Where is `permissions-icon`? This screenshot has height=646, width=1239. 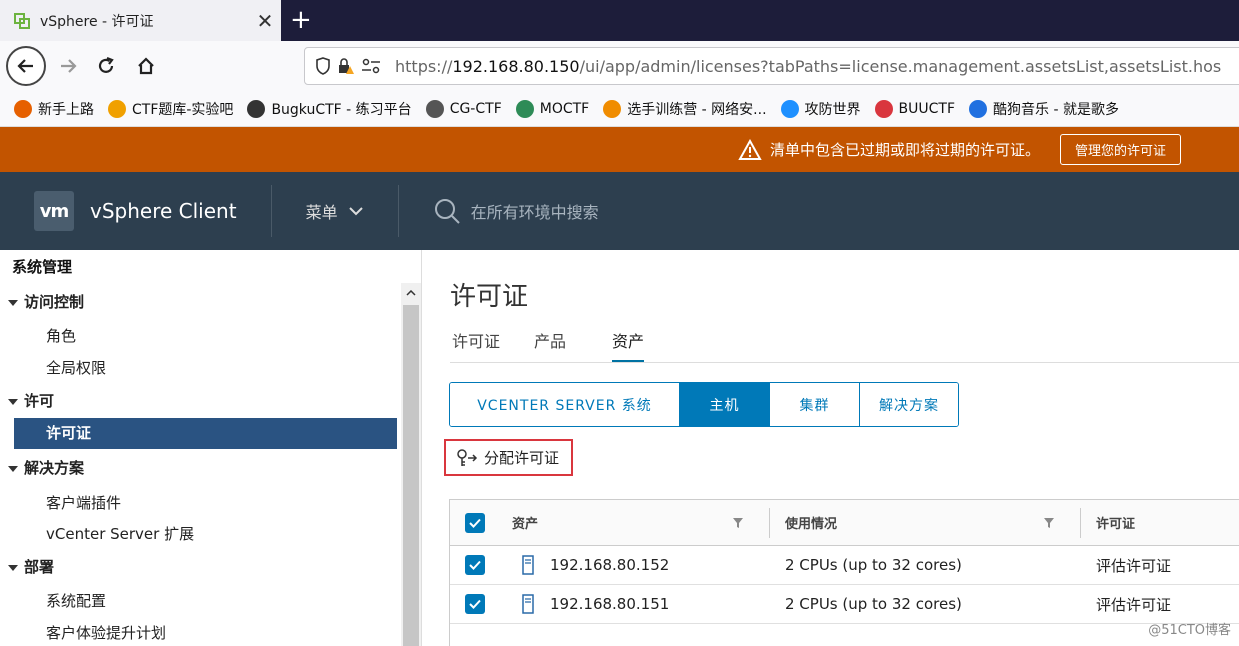 permissions-icon is located at coordinates (371, 66).